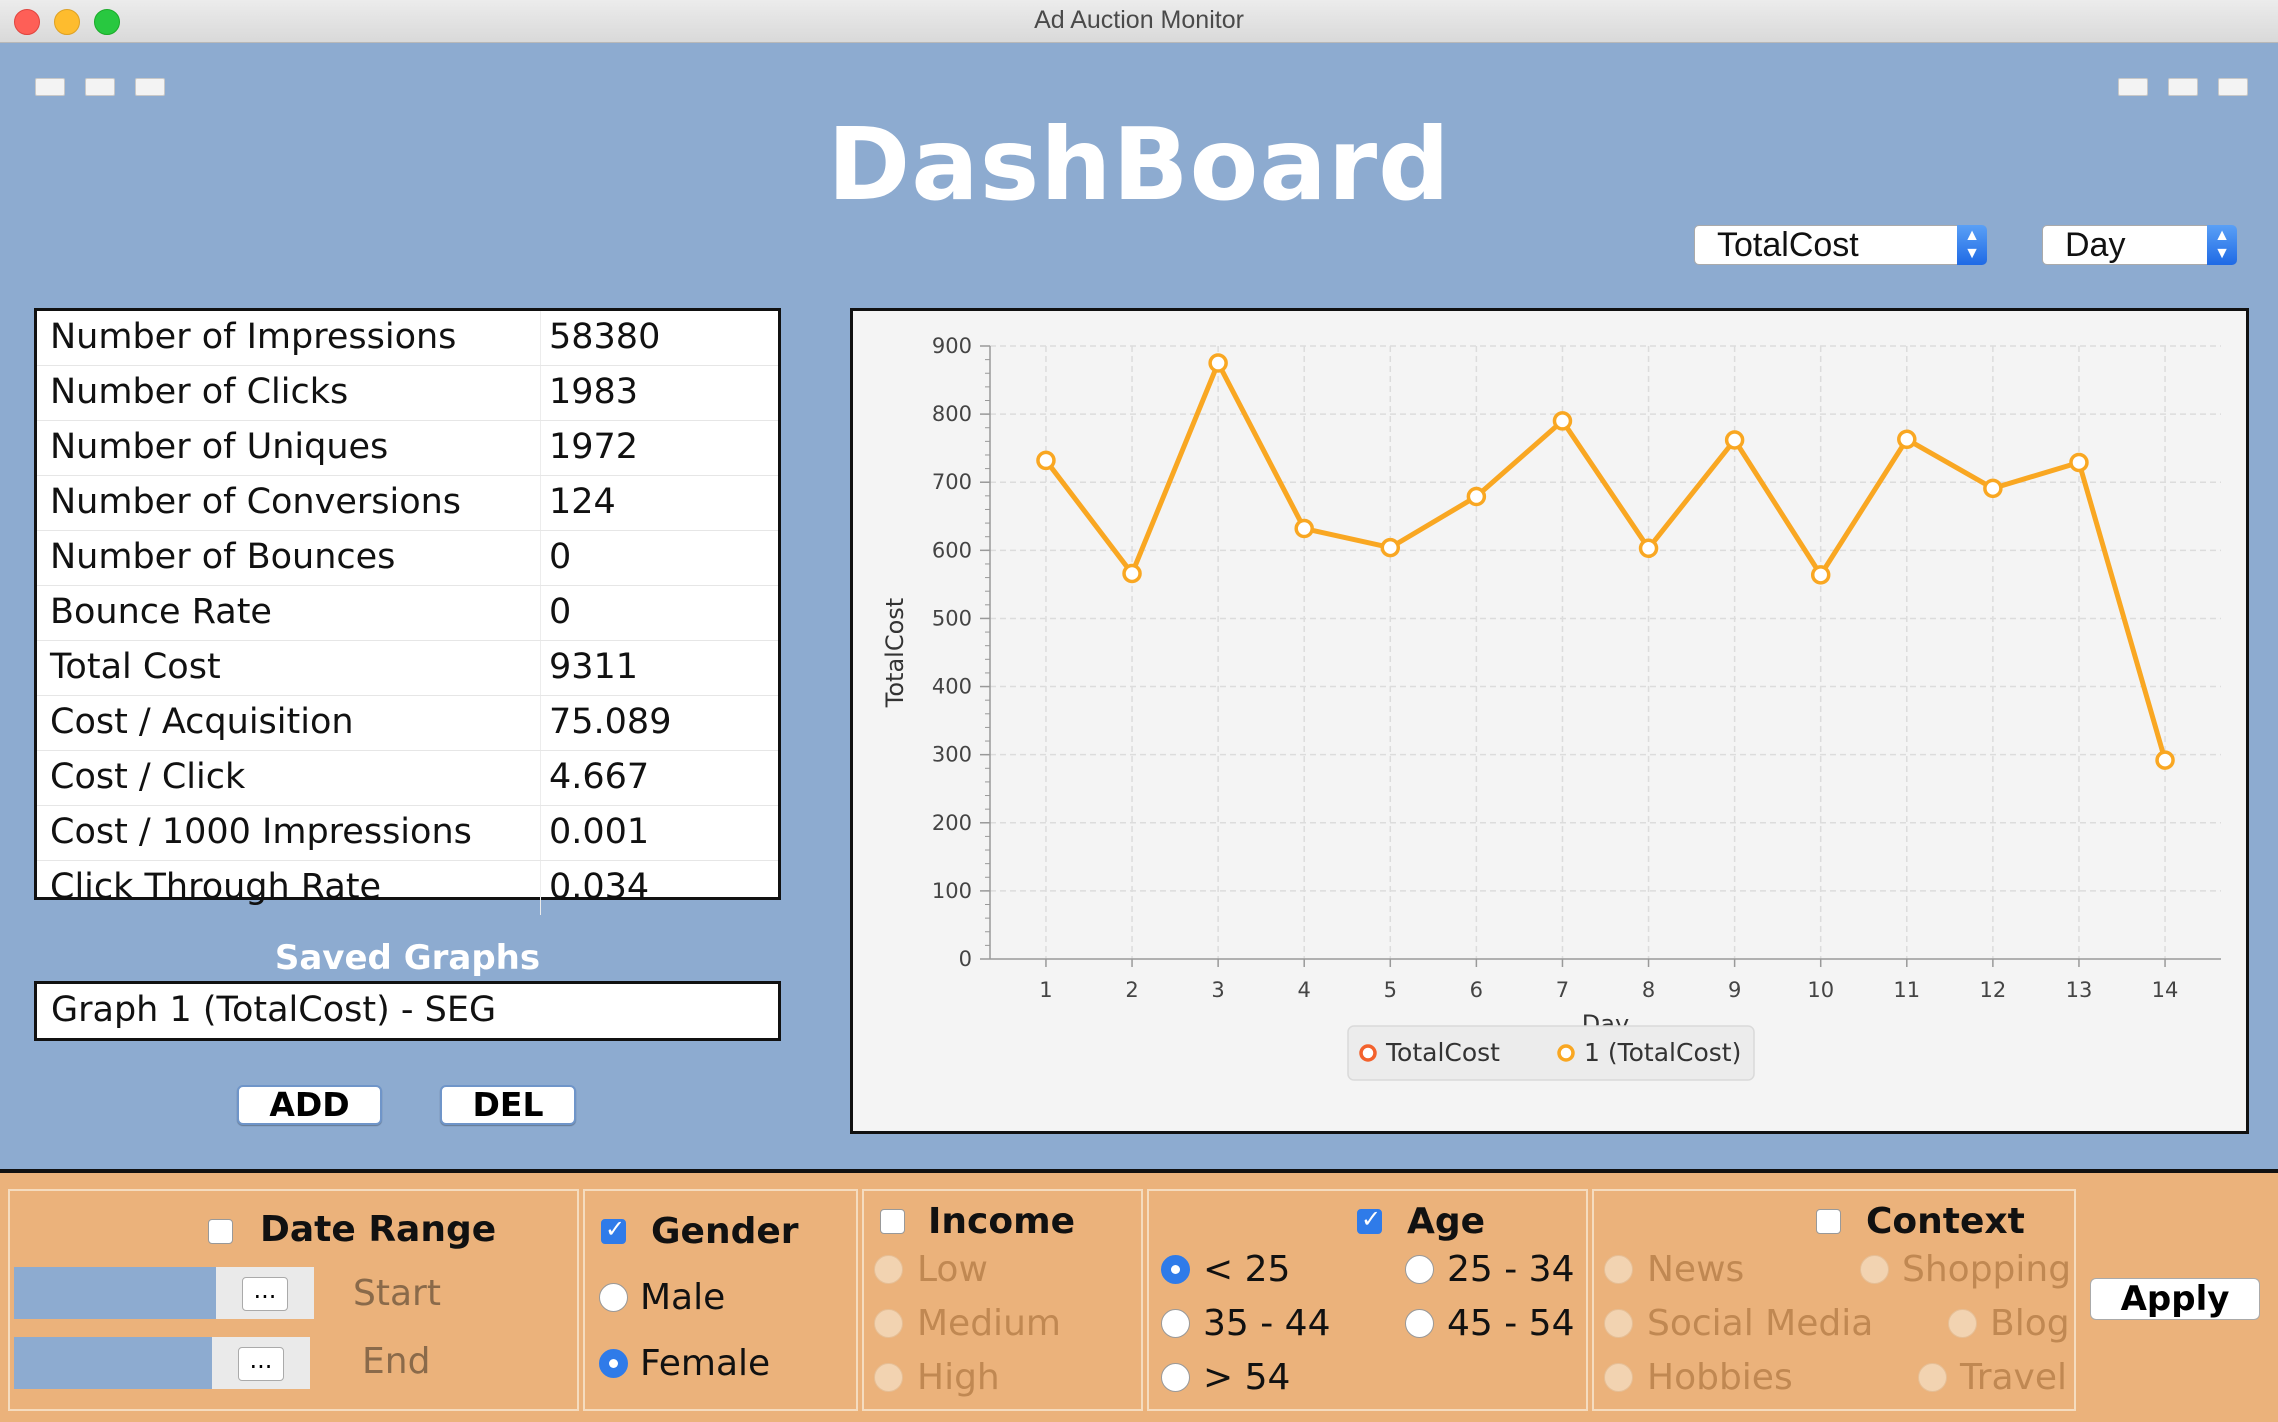  Describe the element at coordinates (1002, 1300) in the screenshot. I see `income-panel: Income Low Medium High` at that location.